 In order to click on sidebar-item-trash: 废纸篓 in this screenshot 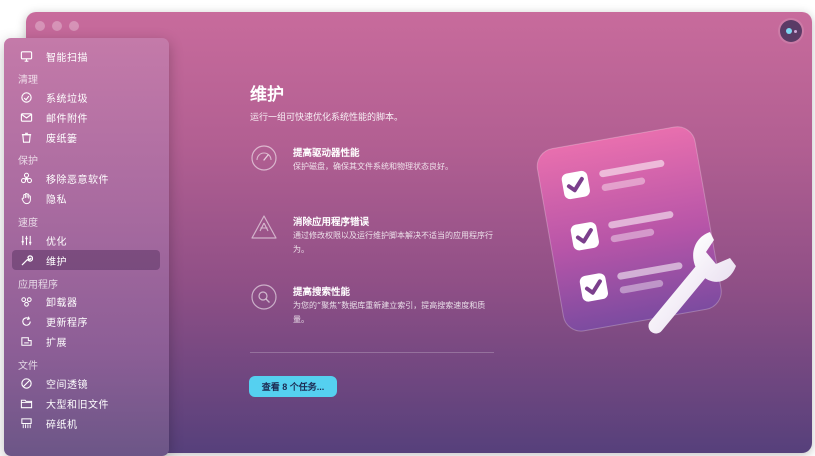, I will do `click(86, 137)`.